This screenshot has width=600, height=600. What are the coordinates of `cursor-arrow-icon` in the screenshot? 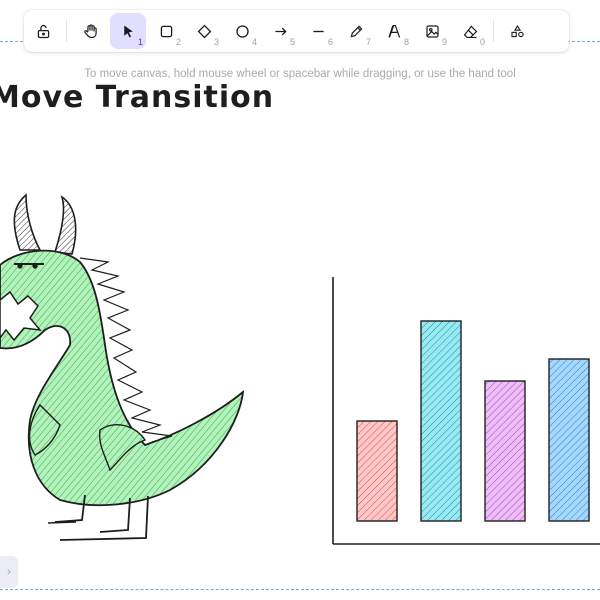 It's located at (128, 31).